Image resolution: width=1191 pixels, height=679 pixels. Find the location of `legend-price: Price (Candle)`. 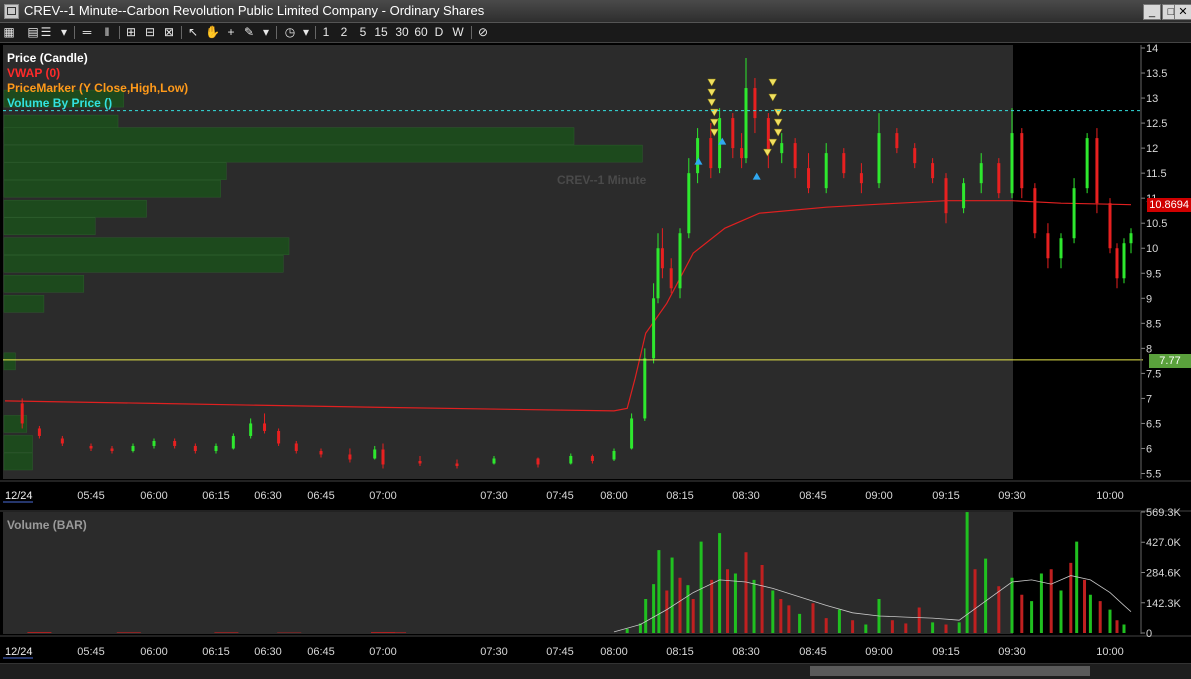

legend-price: Price (Candle) is located at coordinates (97, 58).